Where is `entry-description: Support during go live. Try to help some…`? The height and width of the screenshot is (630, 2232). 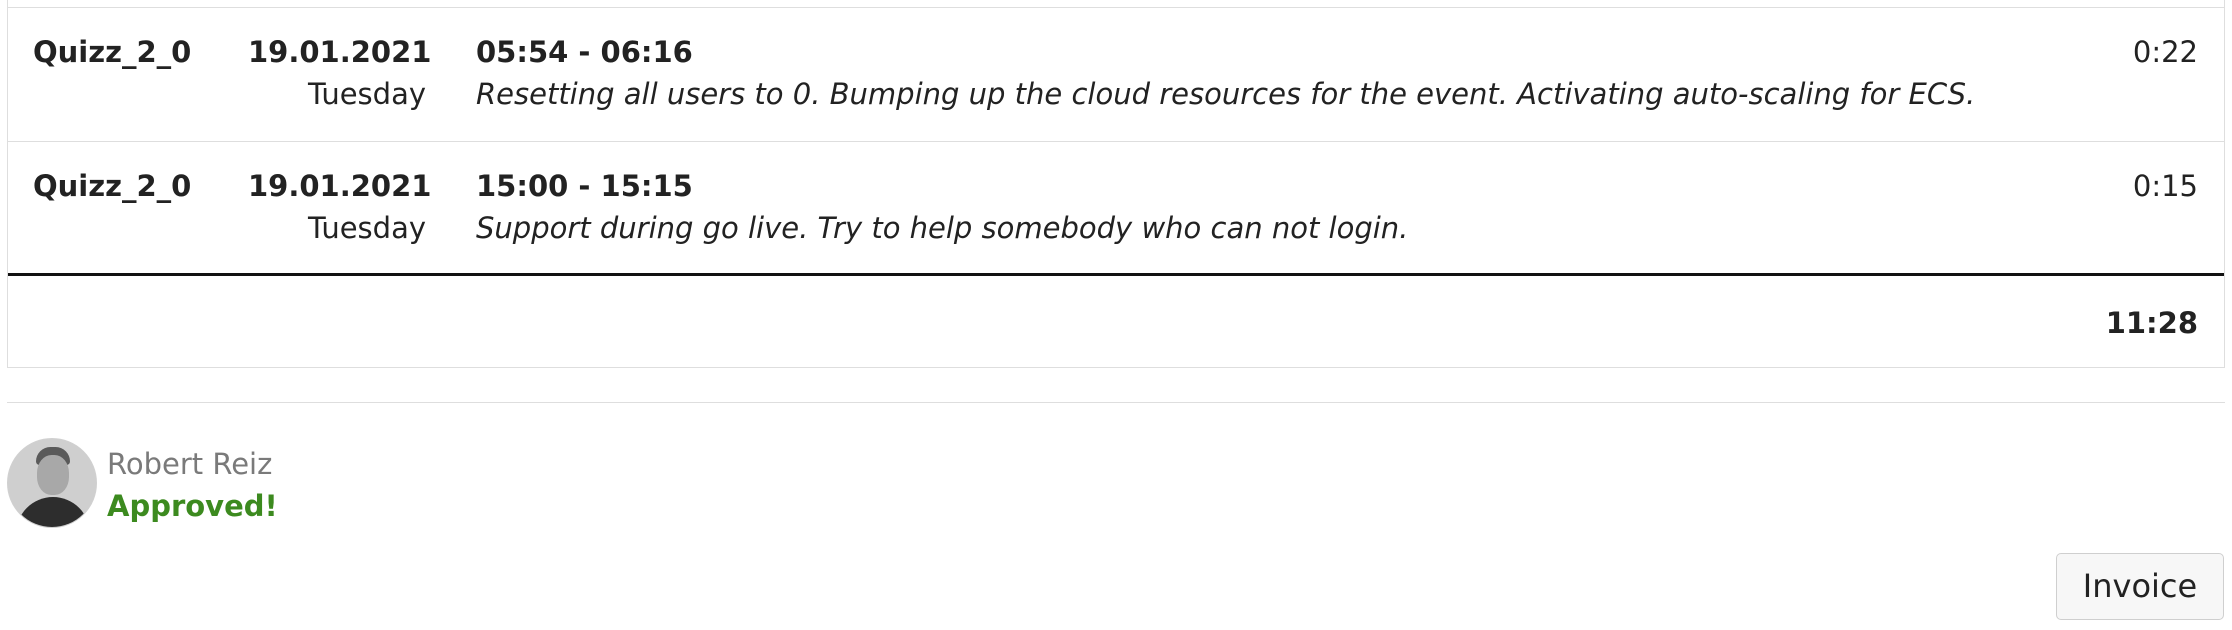 entry-description: Support during go live. Try to help some… is located at coordinates (942, 228).